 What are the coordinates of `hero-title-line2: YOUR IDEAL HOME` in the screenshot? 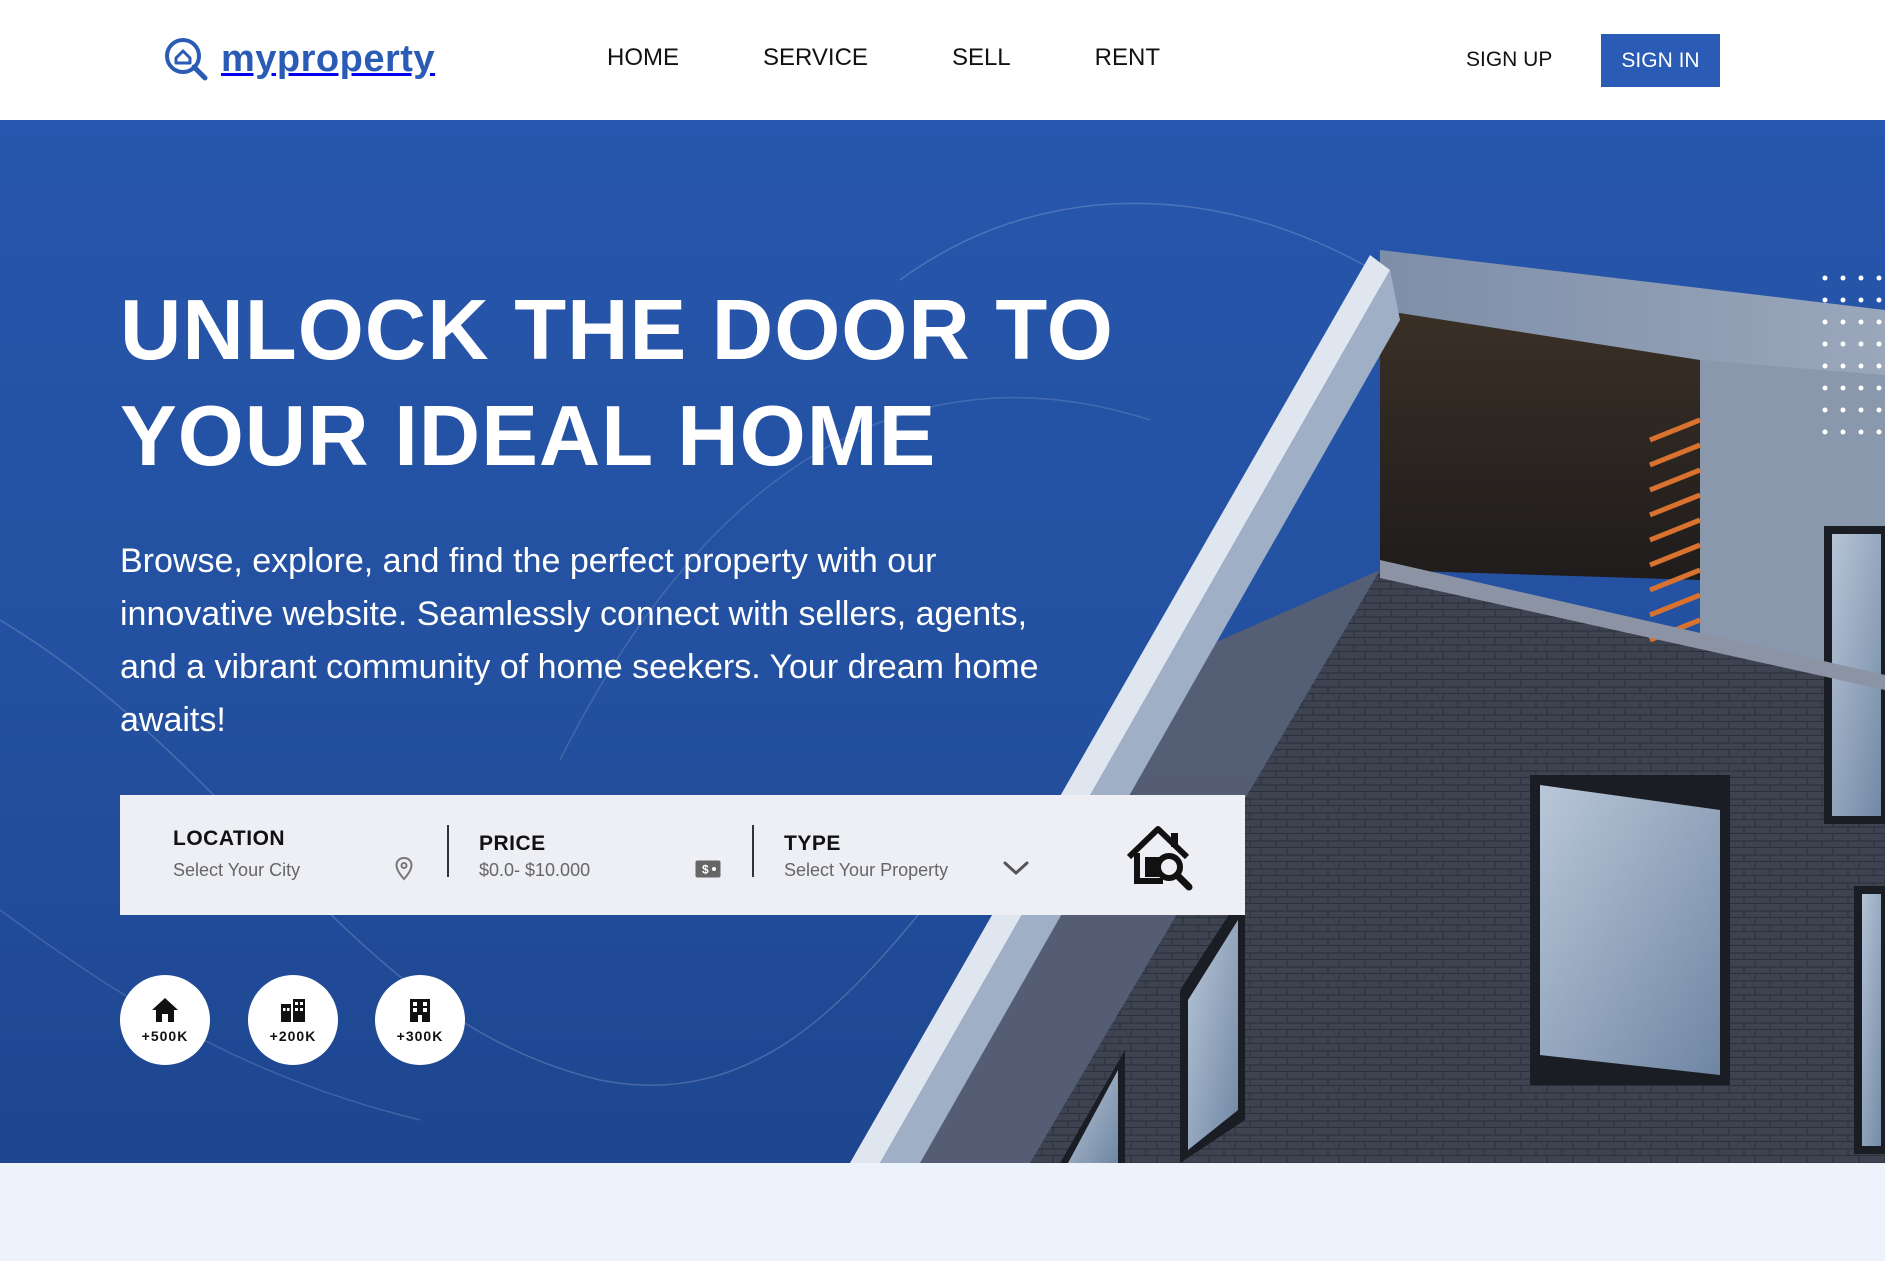 It's located at (528, 436).